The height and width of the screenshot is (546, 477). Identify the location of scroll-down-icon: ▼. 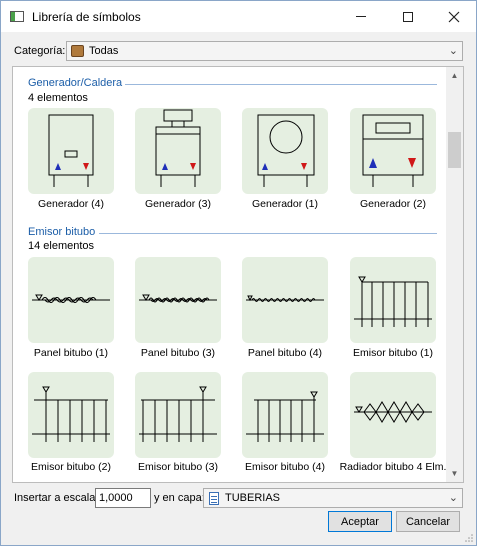
(454, 473).